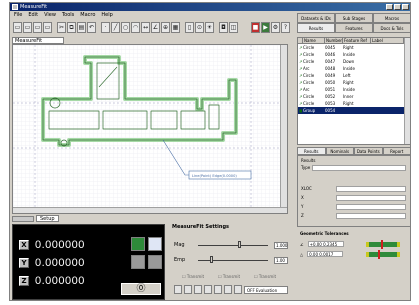 The image size is (419, 305). I want to click on mode-select: OFF Evaluation, so click(266, 290).